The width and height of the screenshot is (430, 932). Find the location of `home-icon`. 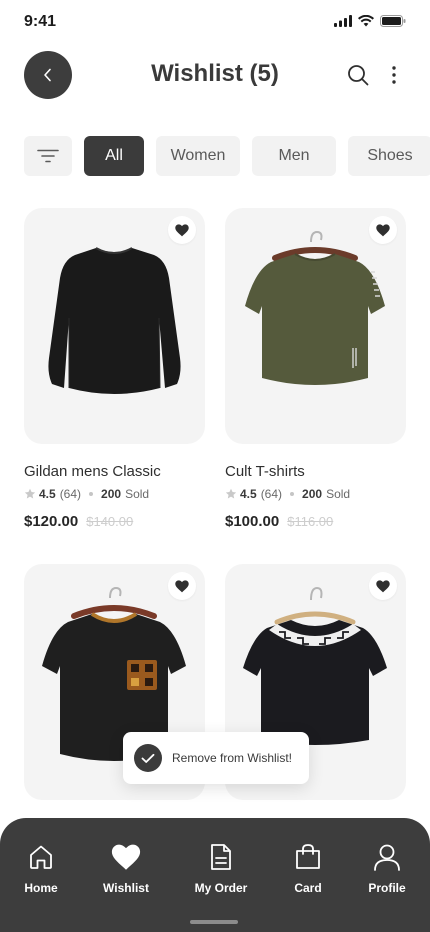

home-icon is located at coordinates (41, 857).